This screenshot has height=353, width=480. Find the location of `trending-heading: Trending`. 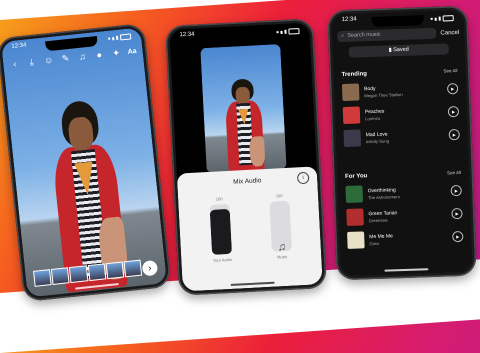

trending-heading: Trending is located at coordinates (354, 75).